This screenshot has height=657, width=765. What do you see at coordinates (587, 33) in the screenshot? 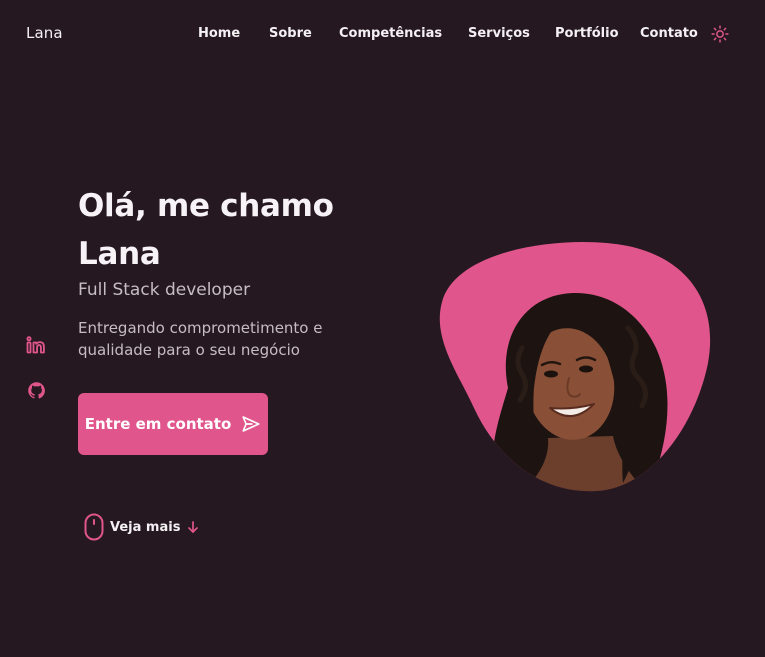
I see `nav-portfolio: Portfólio` at bounding box center [587, 33].